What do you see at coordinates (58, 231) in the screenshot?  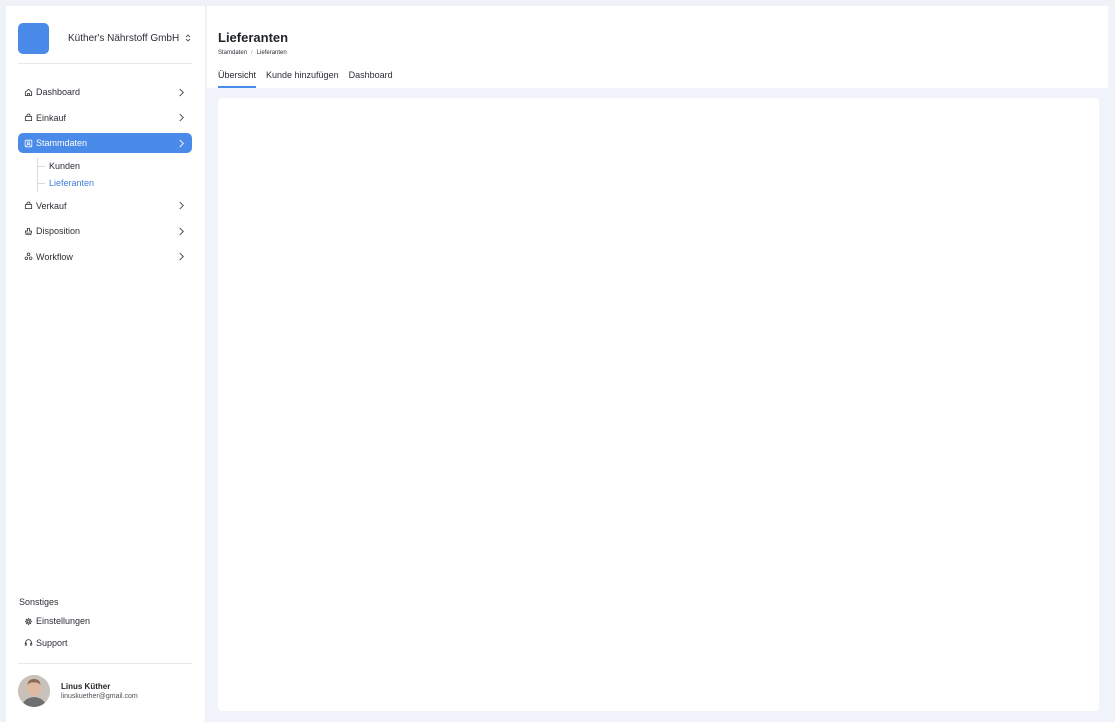 I see `sidebar-item-label: Disposition` at bounding box center [58, 231].